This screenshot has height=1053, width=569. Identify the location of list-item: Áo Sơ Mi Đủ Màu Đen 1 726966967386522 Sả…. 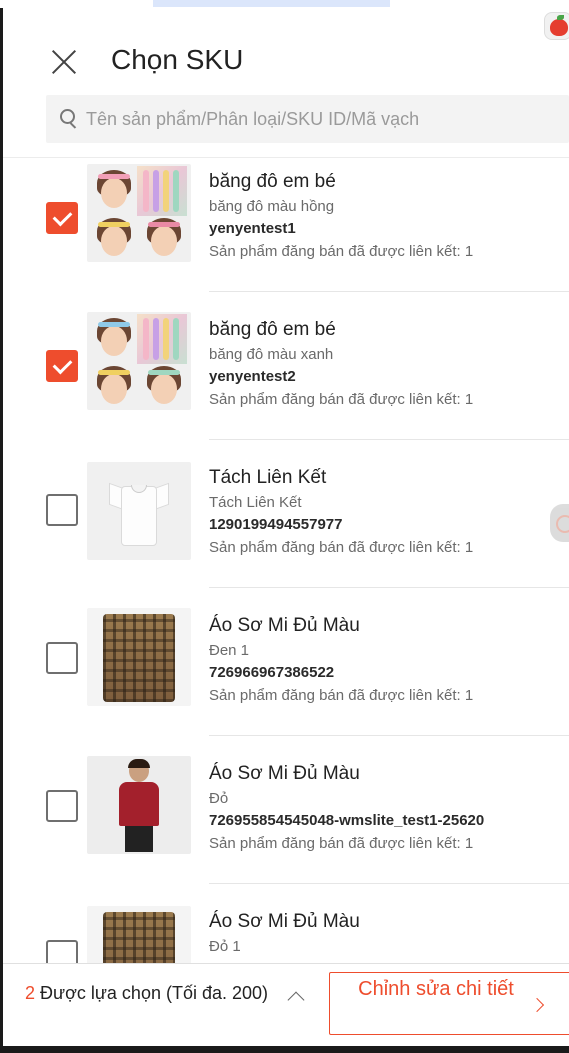
(286, 676).